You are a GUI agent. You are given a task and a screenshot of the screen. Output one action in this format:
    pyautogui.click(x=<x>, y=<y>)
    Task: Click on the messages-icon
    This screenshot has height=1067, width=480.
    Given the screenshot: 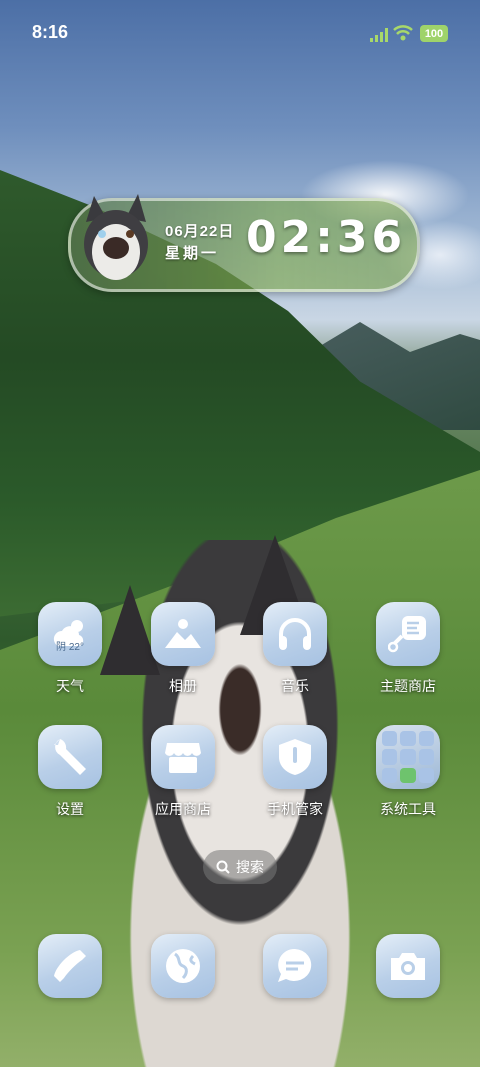 What is the action you would take?
    pyautogui.click(x=295, y=966)
    